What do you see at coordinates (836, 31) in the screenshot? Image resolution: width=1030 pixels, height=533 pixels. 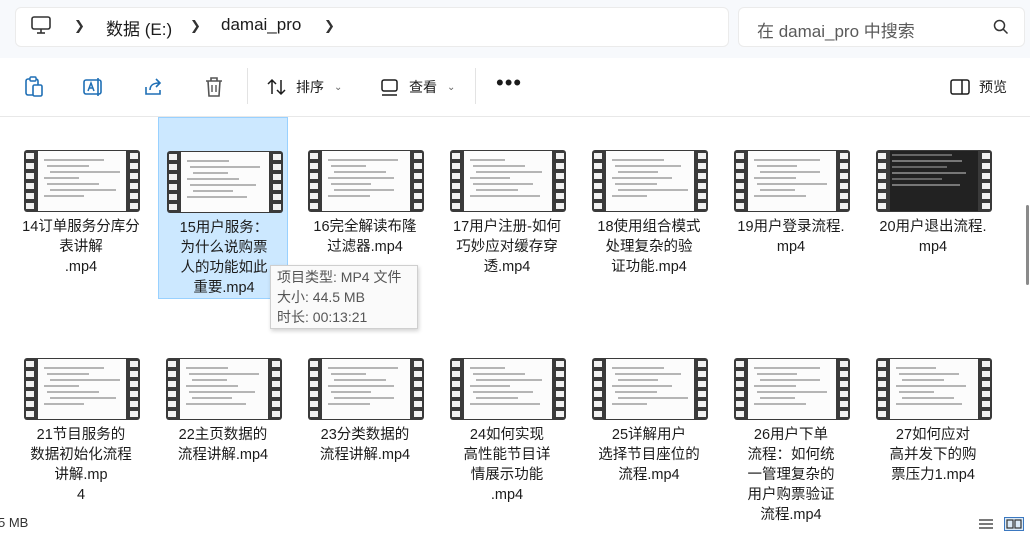 I see `search-placeholder: 在 damai_pro 中搜索` at bounding box center [836, 31].